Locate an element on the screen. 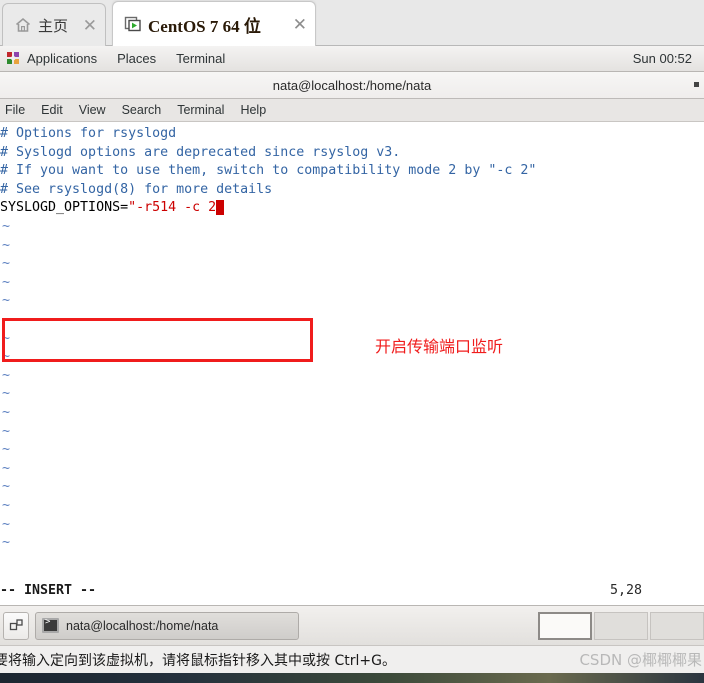  csdn-watermark: CSDN @椰椰椰果 is located at coordinates (640, 660).